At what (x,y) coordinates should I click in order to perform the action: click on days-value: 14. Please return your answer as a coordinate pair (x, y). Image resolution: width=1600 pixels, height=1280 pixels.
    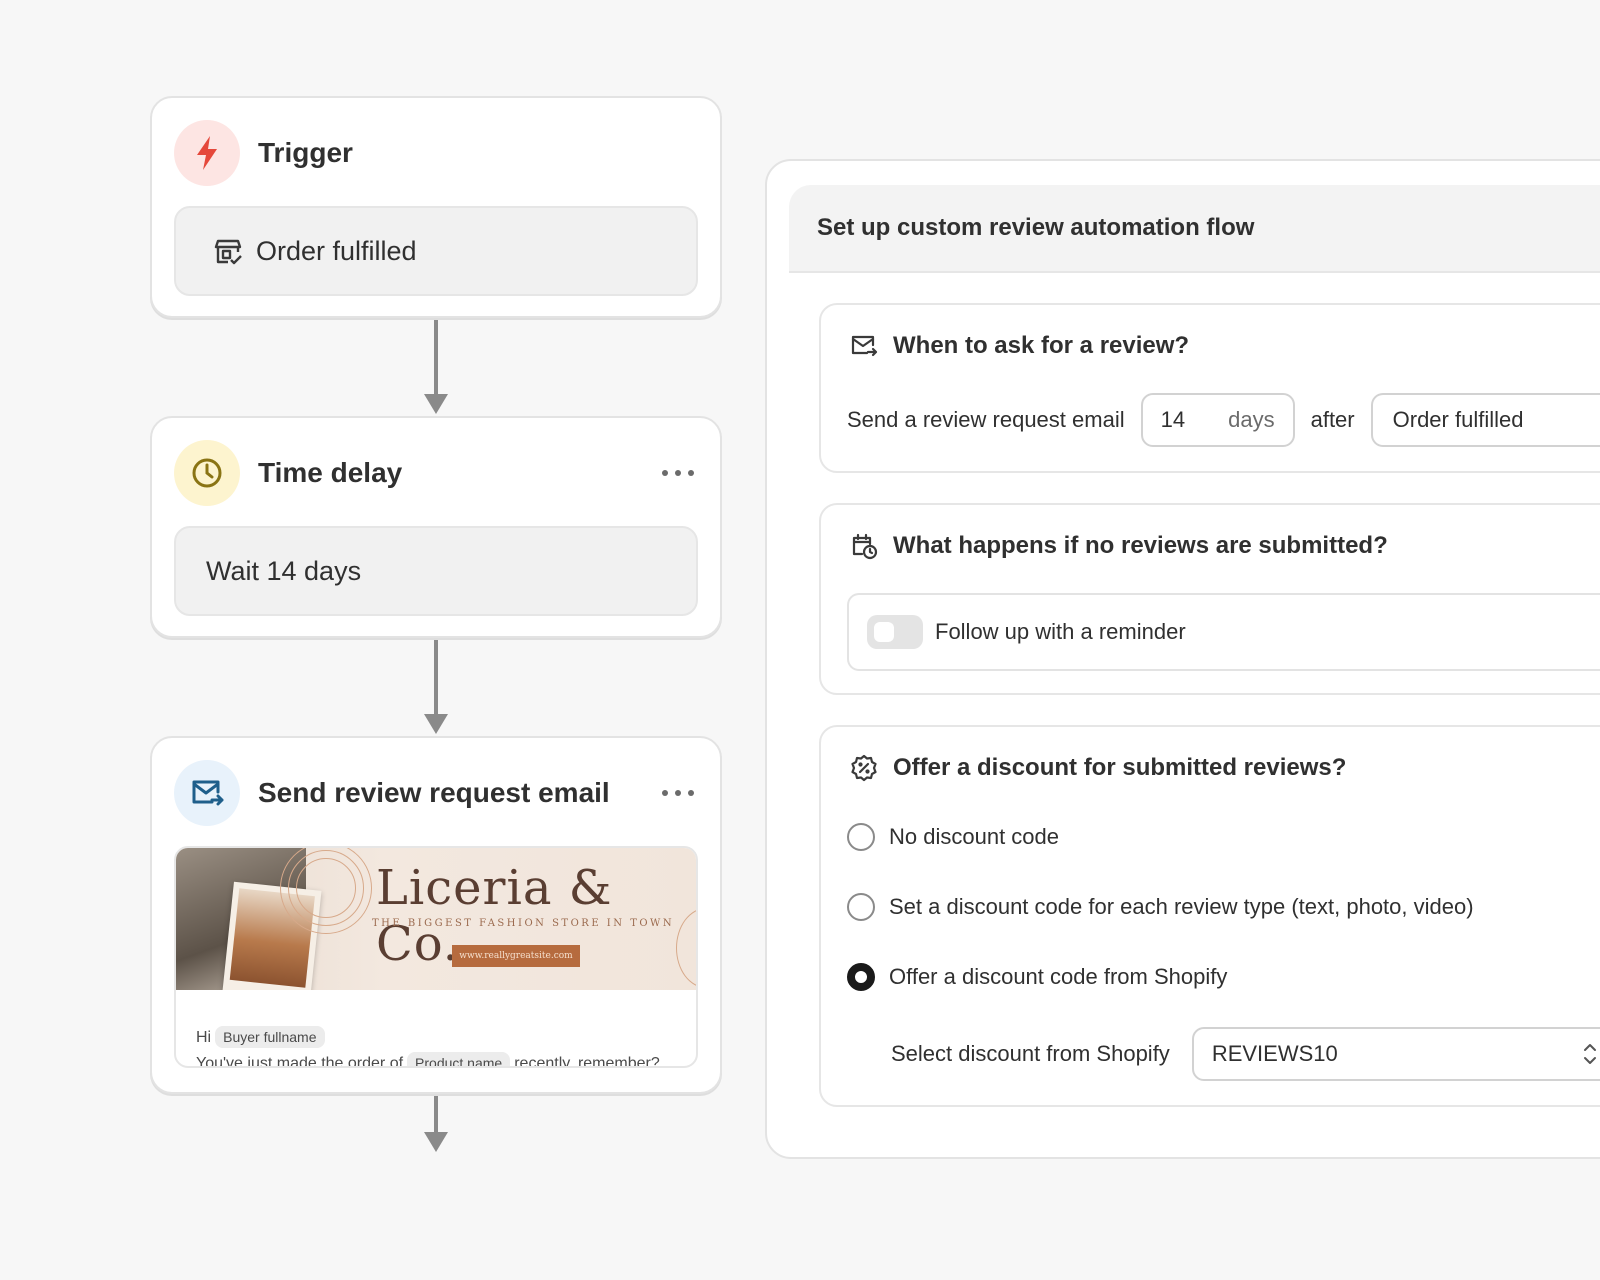
    Looking at the image, I should click on (1173, 419).